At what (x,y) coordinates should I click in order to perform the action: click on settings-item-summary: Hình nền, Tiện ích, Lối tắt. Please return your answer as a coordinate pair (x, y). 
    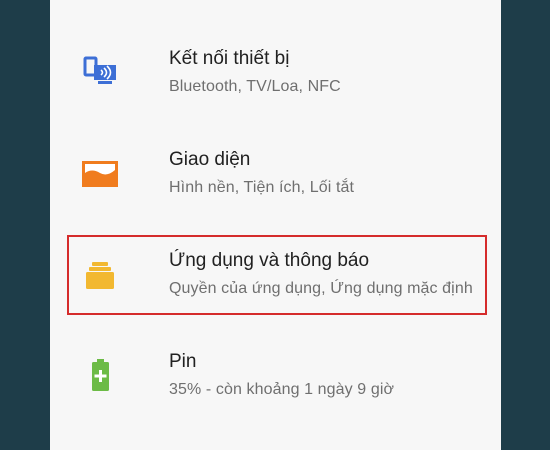
    Looking at the image, I should click on (262, 187).